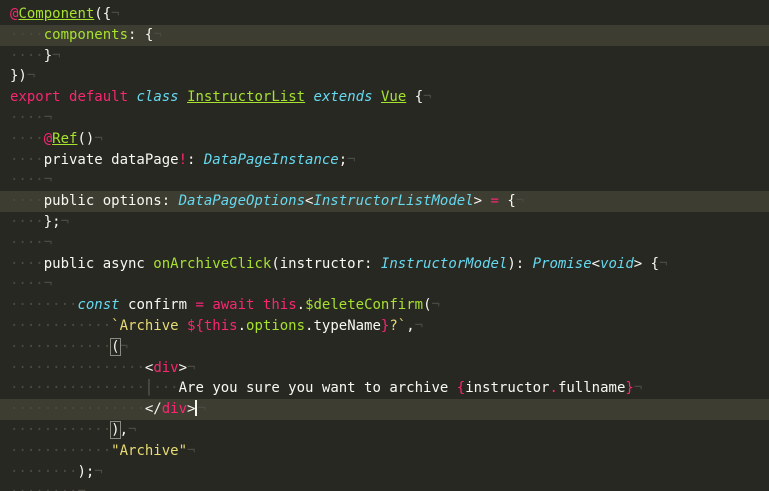 This screenshot has height=491, width=769. What do you see at coordinates (103, 14) in the screenshot?
I see `code-token: ({` at bounding box center [103, 14].